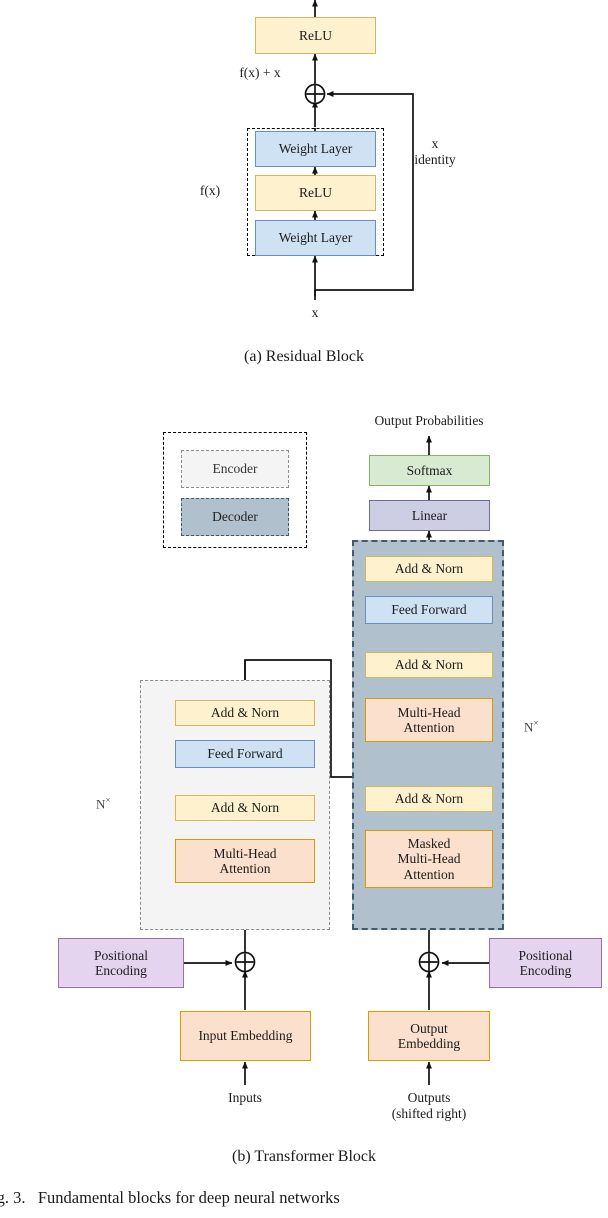  Describe the element at coordinates (108, 800) in the screenshot. I see `encoder-repeat-times: ×` at that location.